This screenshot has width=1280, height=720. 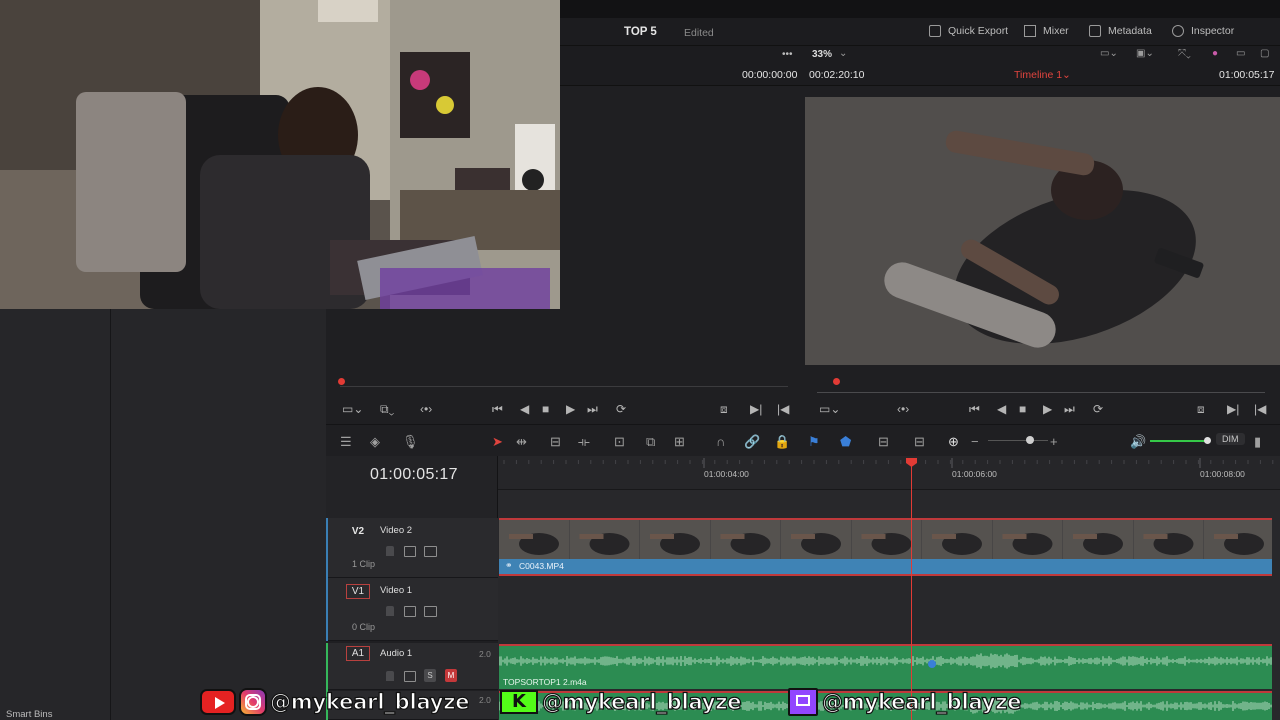 I want to click on source-viewer, so click(x=681, y=231).